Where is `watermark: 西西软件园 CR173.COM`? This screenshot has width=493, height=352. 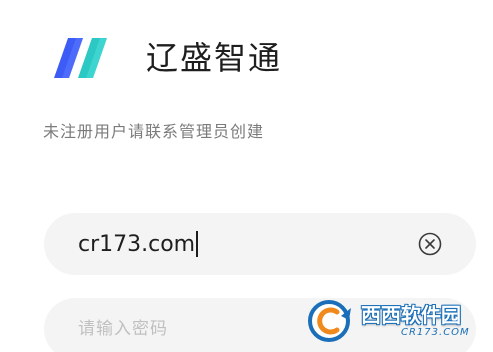
watermark: 西西软件园 CR173.COM is located at coordinates (398, 321).